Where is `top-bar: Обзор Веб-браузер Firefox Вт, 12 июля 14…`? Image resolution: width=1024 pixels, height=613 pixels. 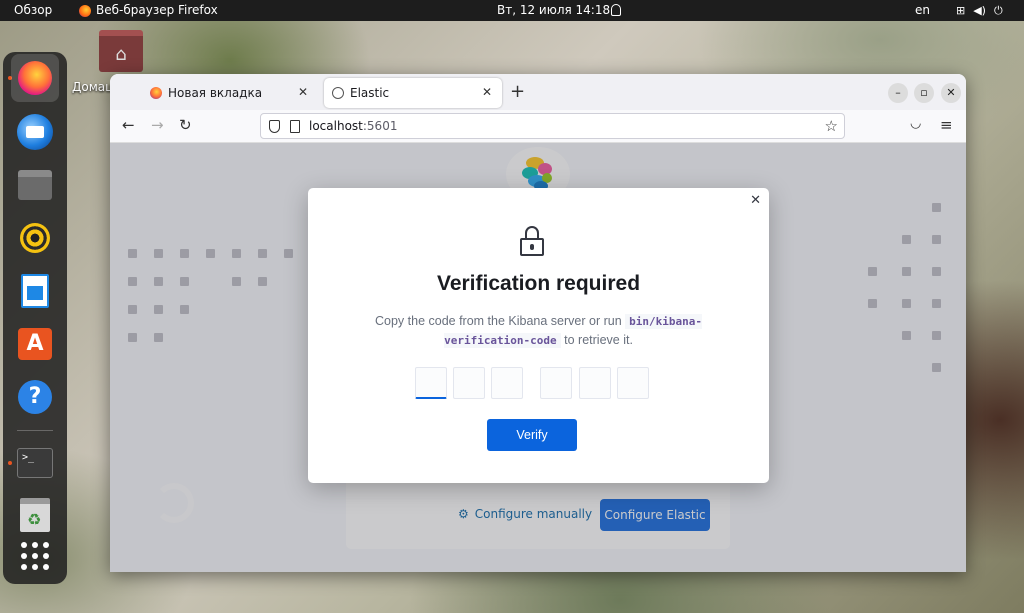 top-bar: Обзор Веб-браузер Firefox Вт, 12 июля 14… is located at coordinates (512, 10).